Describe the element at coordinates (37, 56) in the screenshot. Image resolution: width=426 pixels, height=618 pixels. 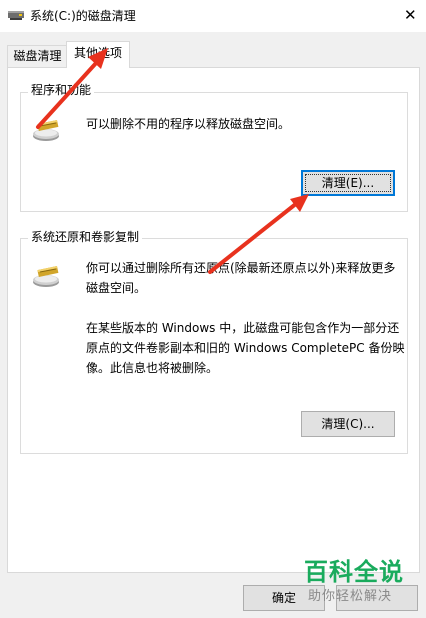
I see `tab-disk-cleanup: 磁盘清理` at that location.